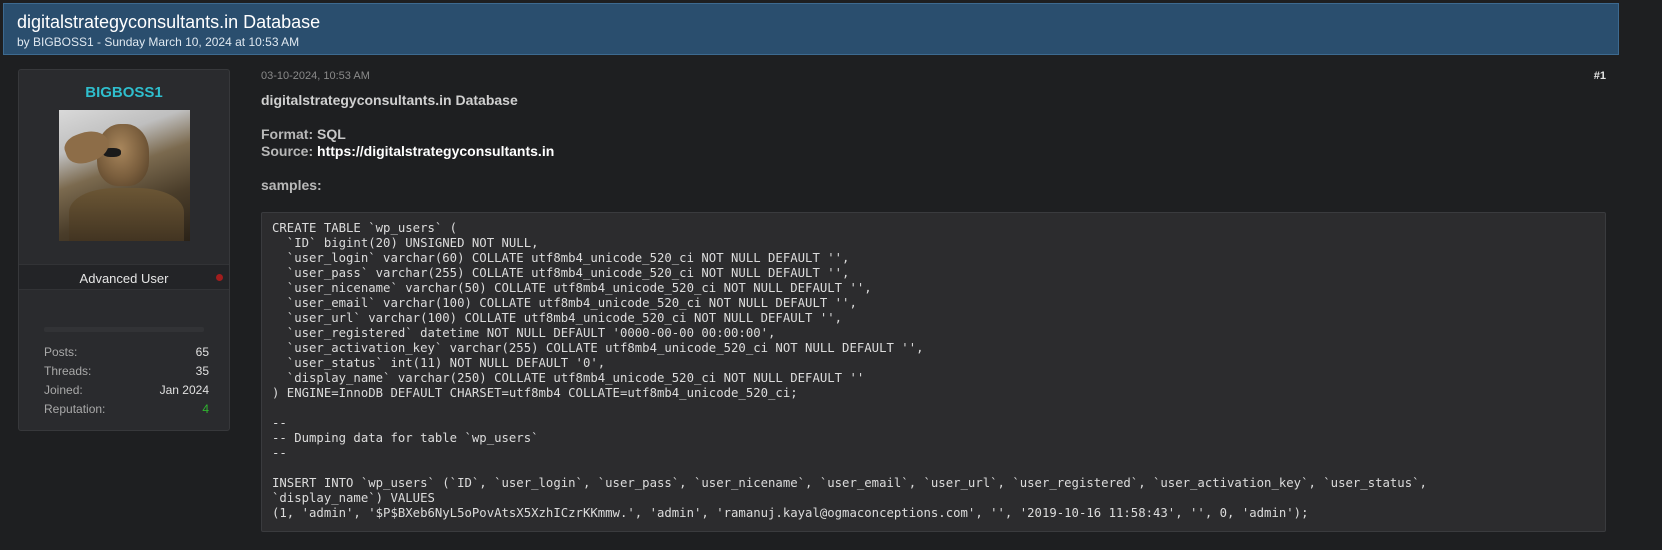 Image resolution: width=1662 pixels, height=550 pixels. I want to click on source-label: Source:, so click(287, 151).